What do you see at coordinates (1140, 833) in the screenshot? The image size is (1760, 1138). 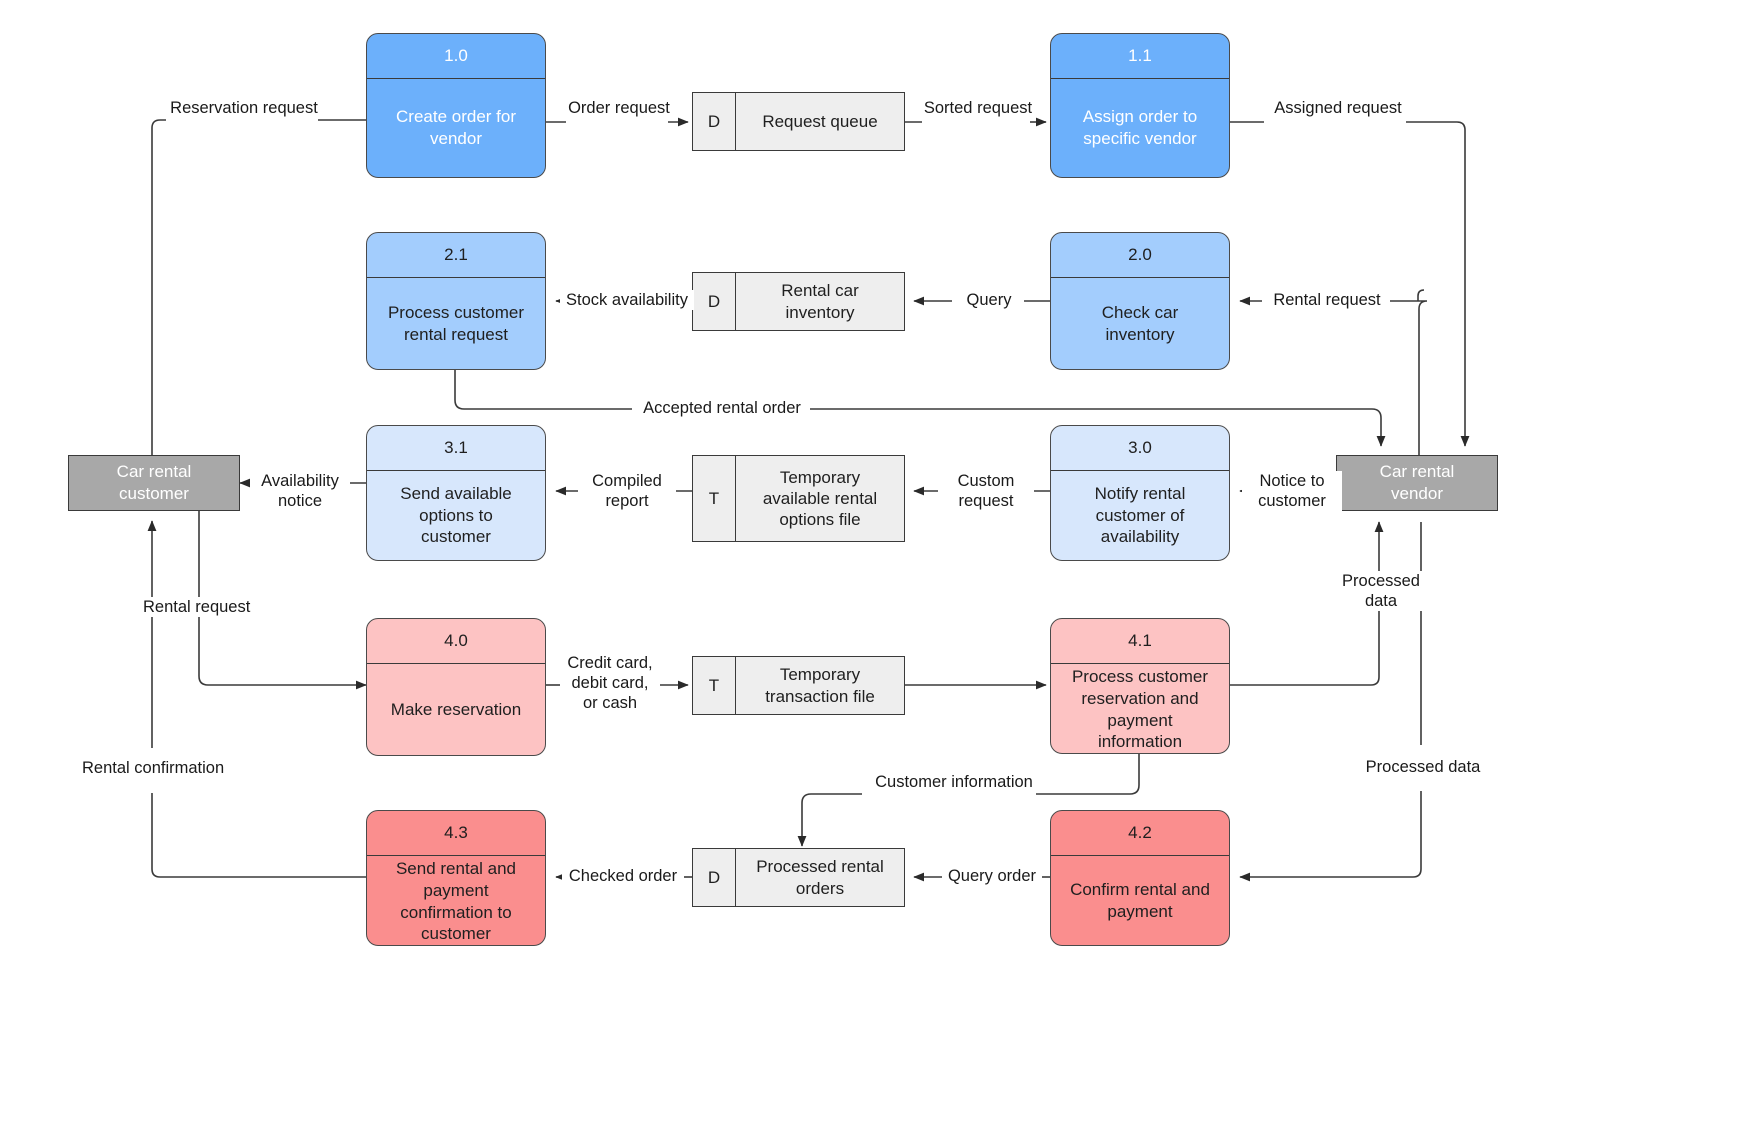 I see `process-4-2-number: 4.2` at bounding box center [1140, 833].